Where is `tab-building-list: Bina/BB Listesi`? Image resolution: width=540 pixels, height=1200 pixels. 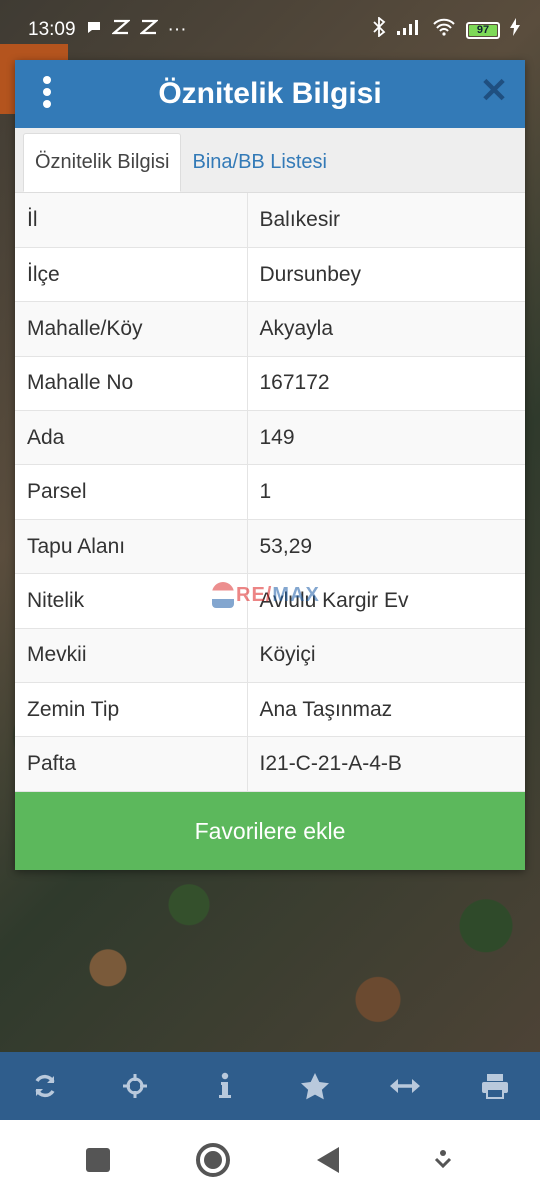
tab-building-list: Bina/BB Listesi is located at coordinates (259, 162).